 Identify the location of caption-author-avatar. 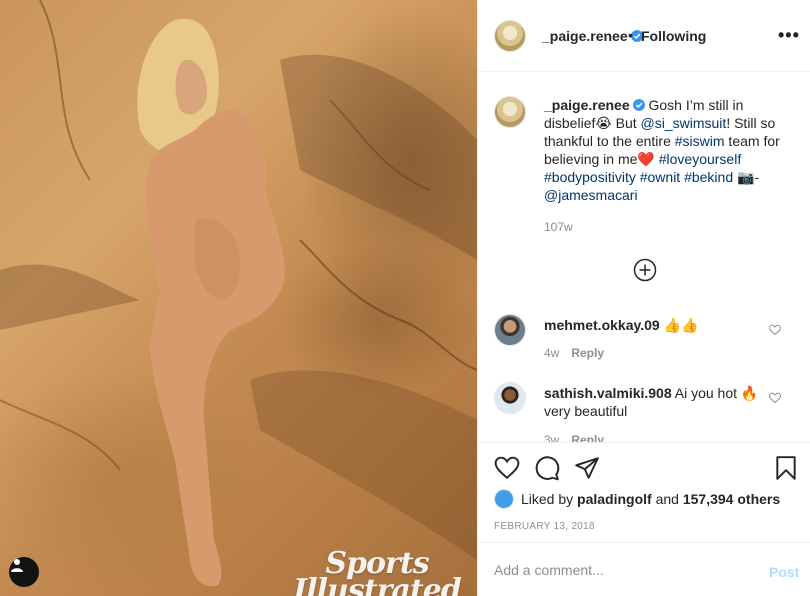
(510, 112).